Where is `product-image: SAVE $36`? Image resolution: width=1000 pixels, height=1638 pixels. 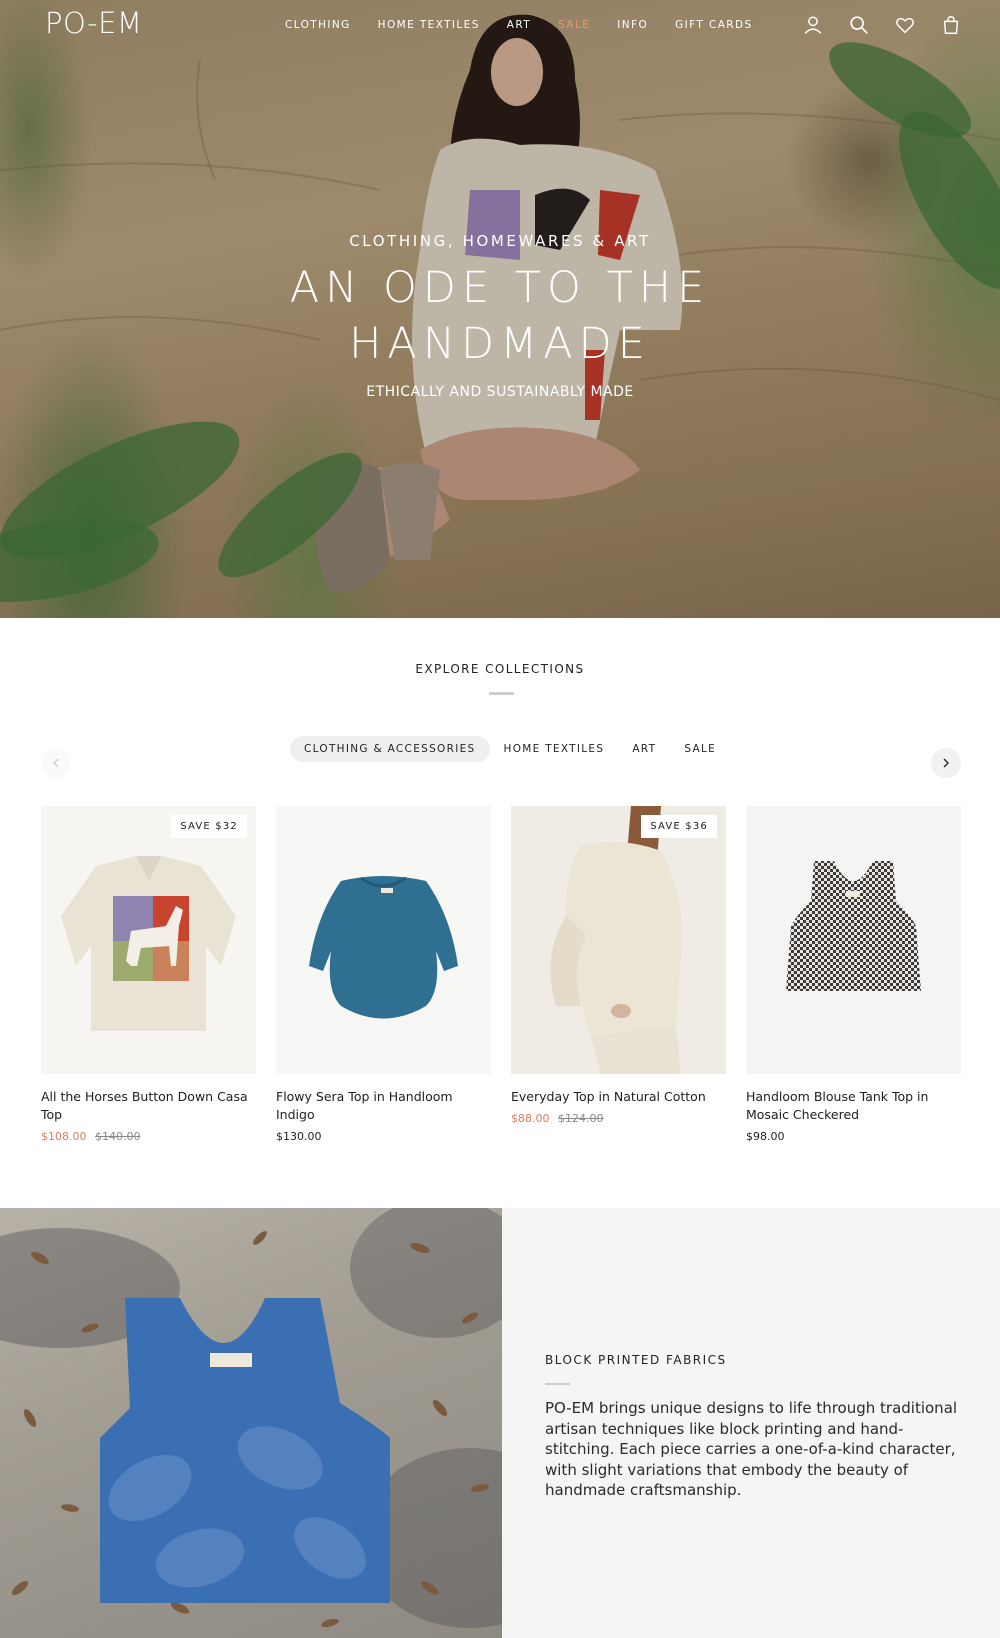
product-image: SAVE $36 is located at coordinates (618, 940).